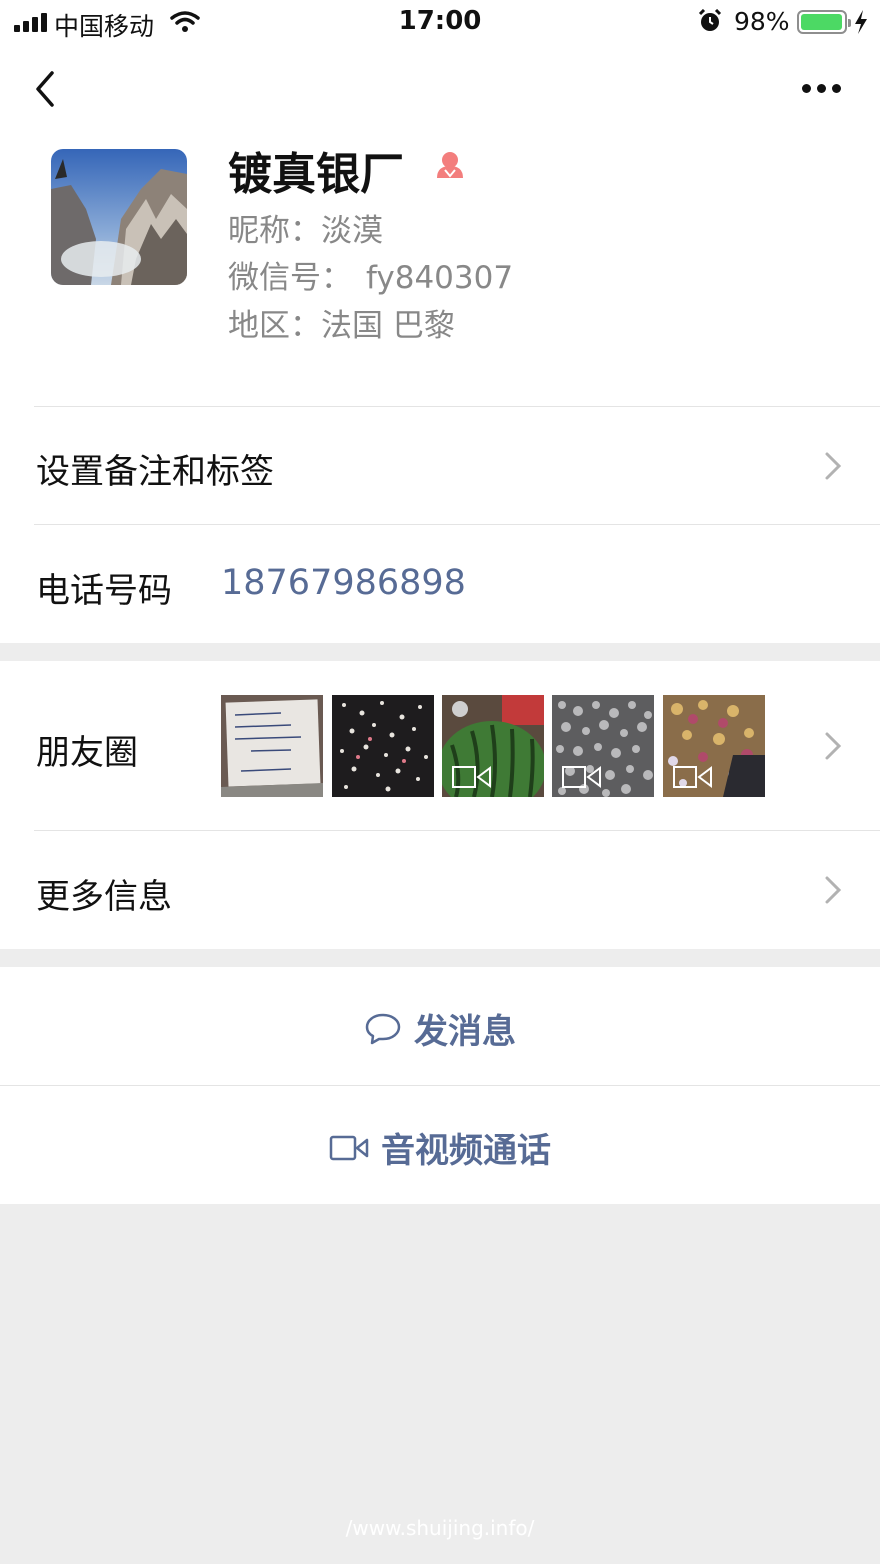 The width and height of the screenshot is (880, 1564). I want to click on wechat-id-label: 微信号：, so click(290, 278).